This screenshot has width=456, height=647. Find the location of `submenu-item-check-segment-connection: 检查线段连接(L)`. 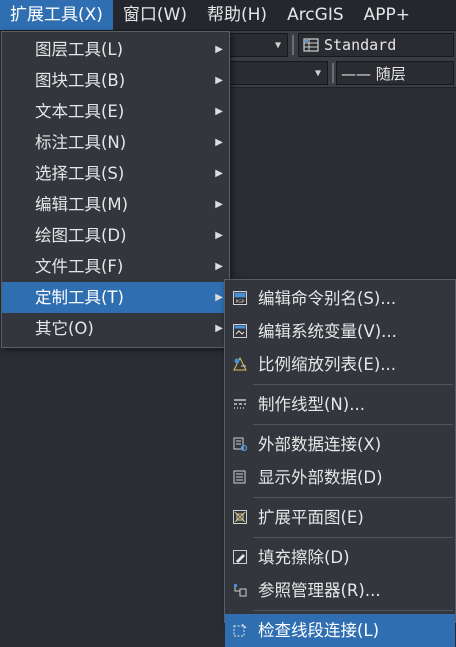

submenu-item-check-segment-connection: 检查线段连接(L) is located at coordinates (340, 630).